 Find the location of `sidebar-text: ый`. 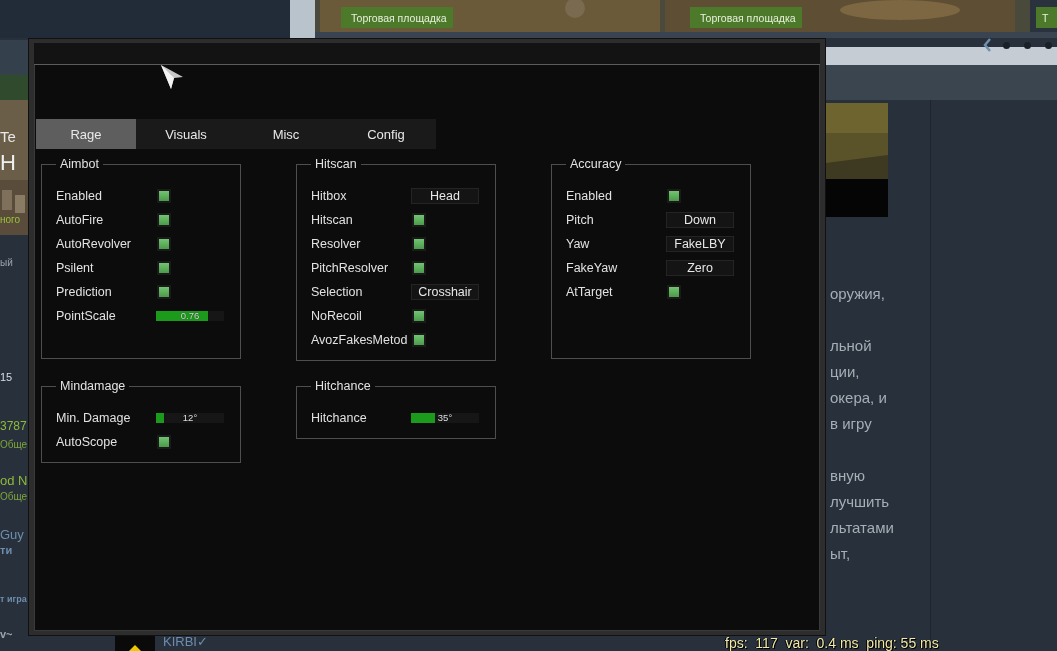

sidebar-text: ый is located at coordinates (6, 262).